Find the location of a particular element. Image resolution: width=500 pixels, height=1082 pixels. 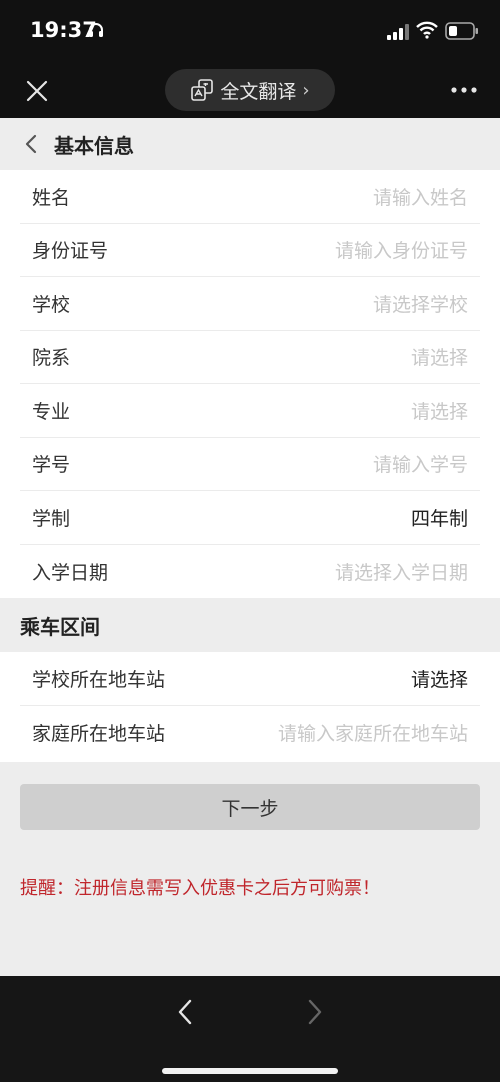

status-bar: 19:37 is located at coordinates (250, 32).